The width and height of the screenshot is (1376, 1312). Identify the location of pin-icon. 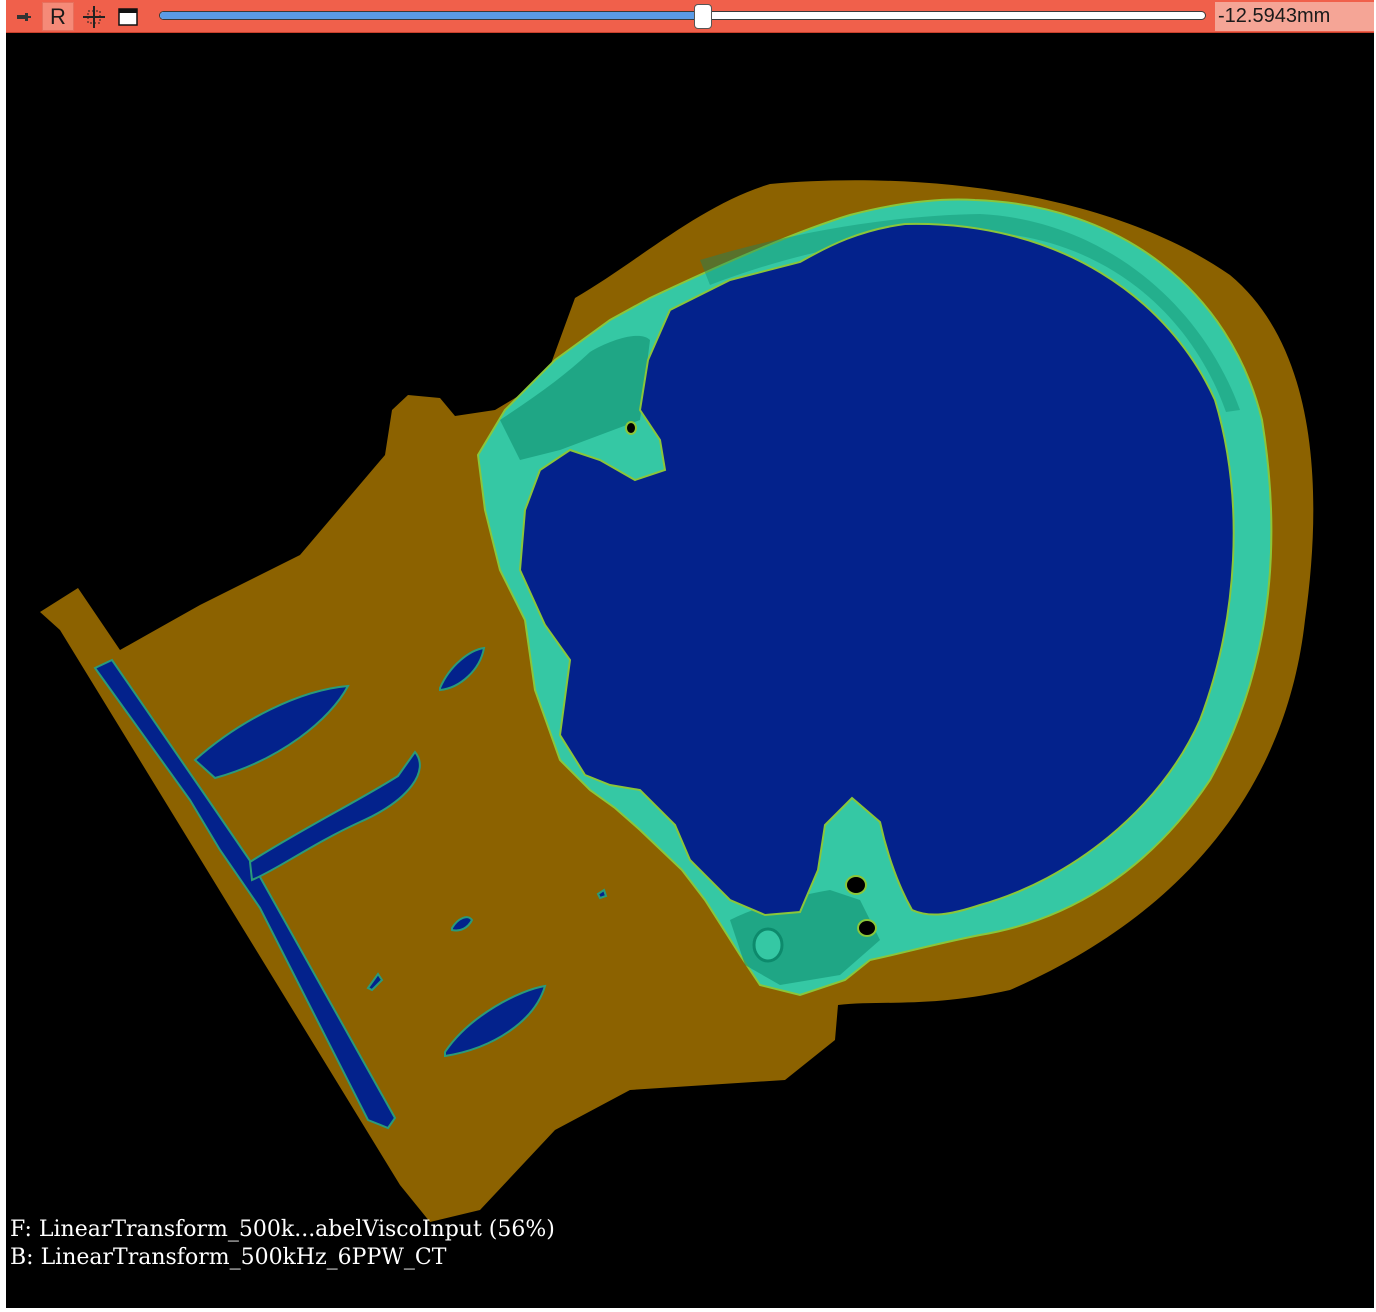
(24, 16).